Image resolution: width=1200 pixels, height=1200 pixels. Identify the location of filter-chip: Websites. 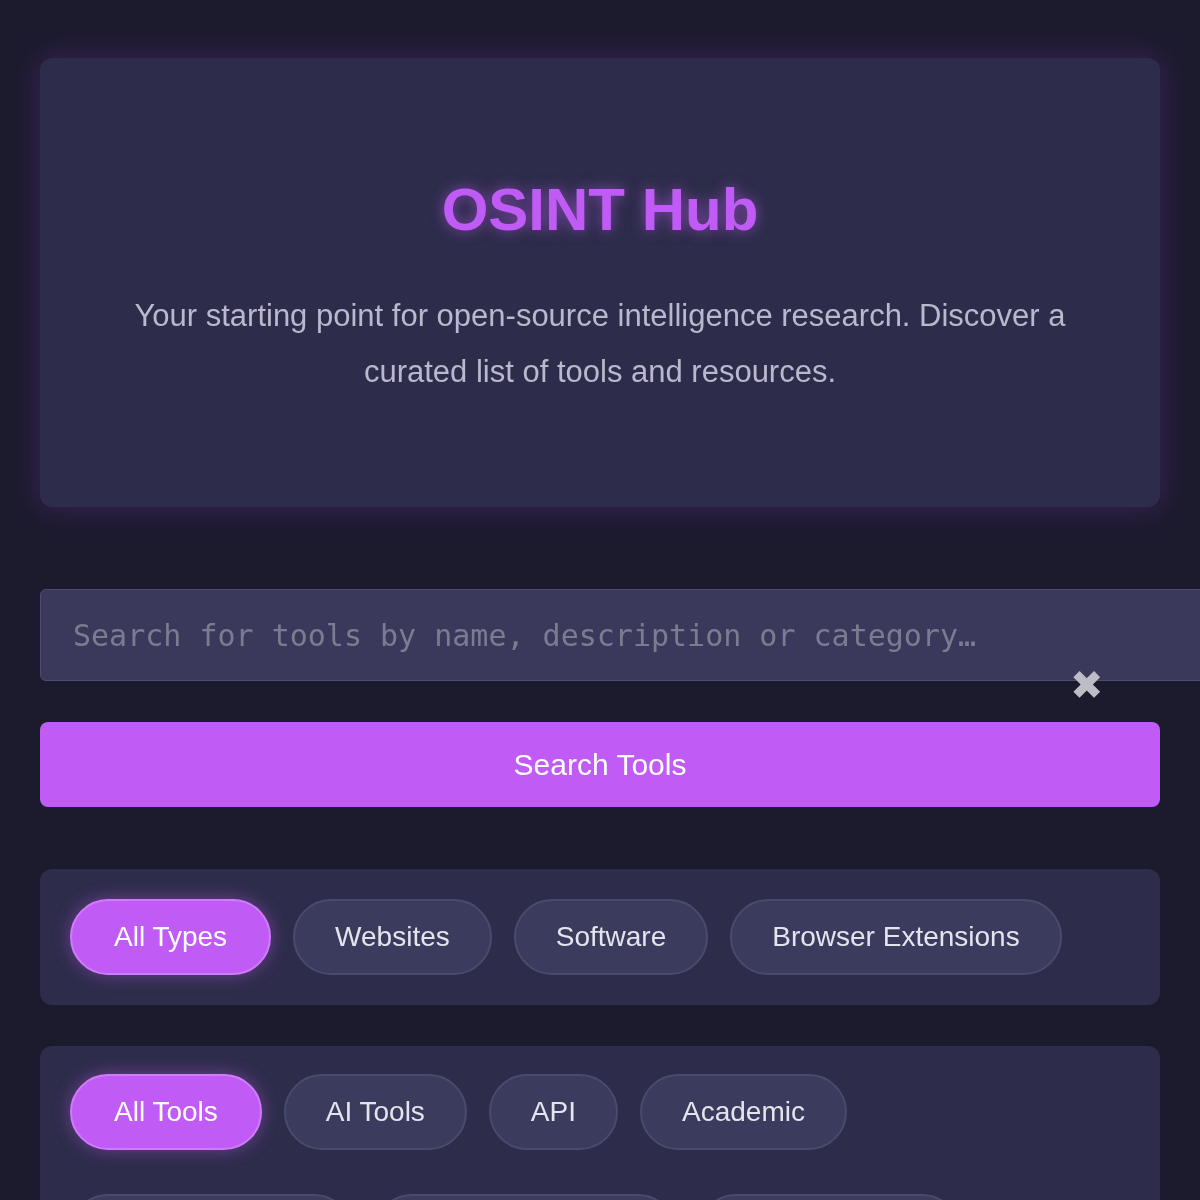
(392, 937).